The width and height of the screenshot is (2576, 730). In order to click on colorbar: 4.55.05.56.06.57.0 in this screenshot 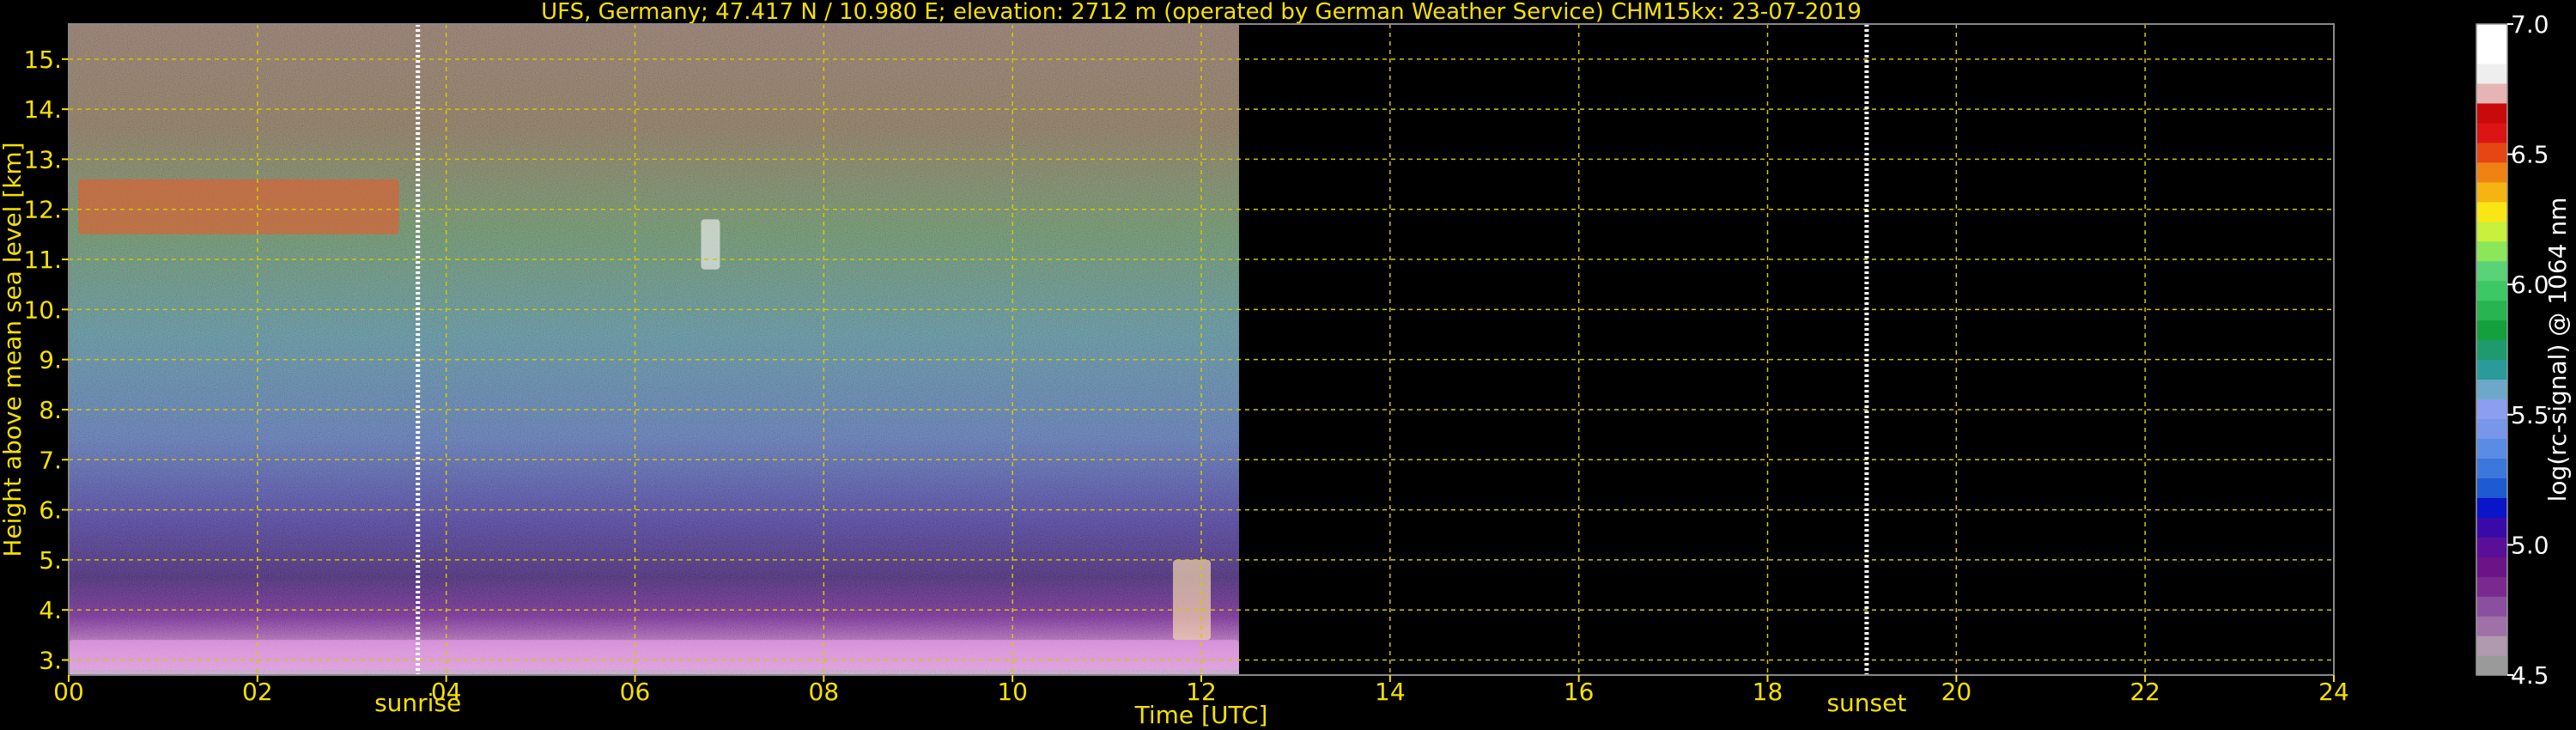, I will do `click(2513, 350)`.